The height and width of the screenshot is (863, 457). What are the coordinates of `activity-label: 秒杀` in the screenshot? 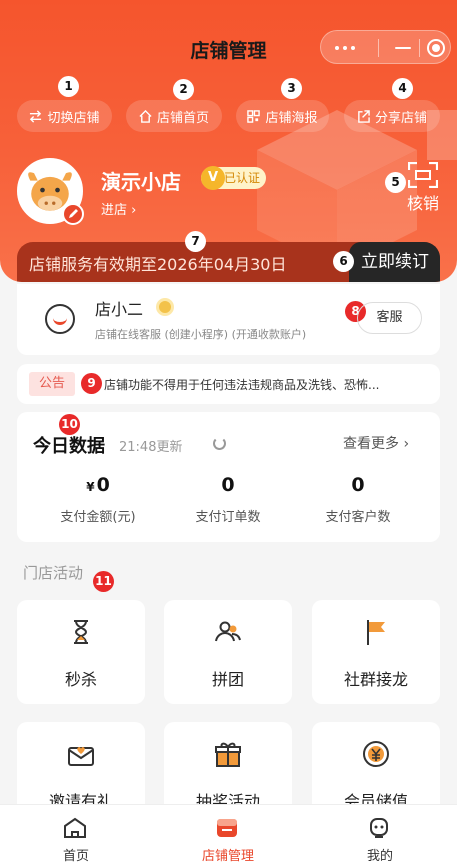 It's located at (80, 679).